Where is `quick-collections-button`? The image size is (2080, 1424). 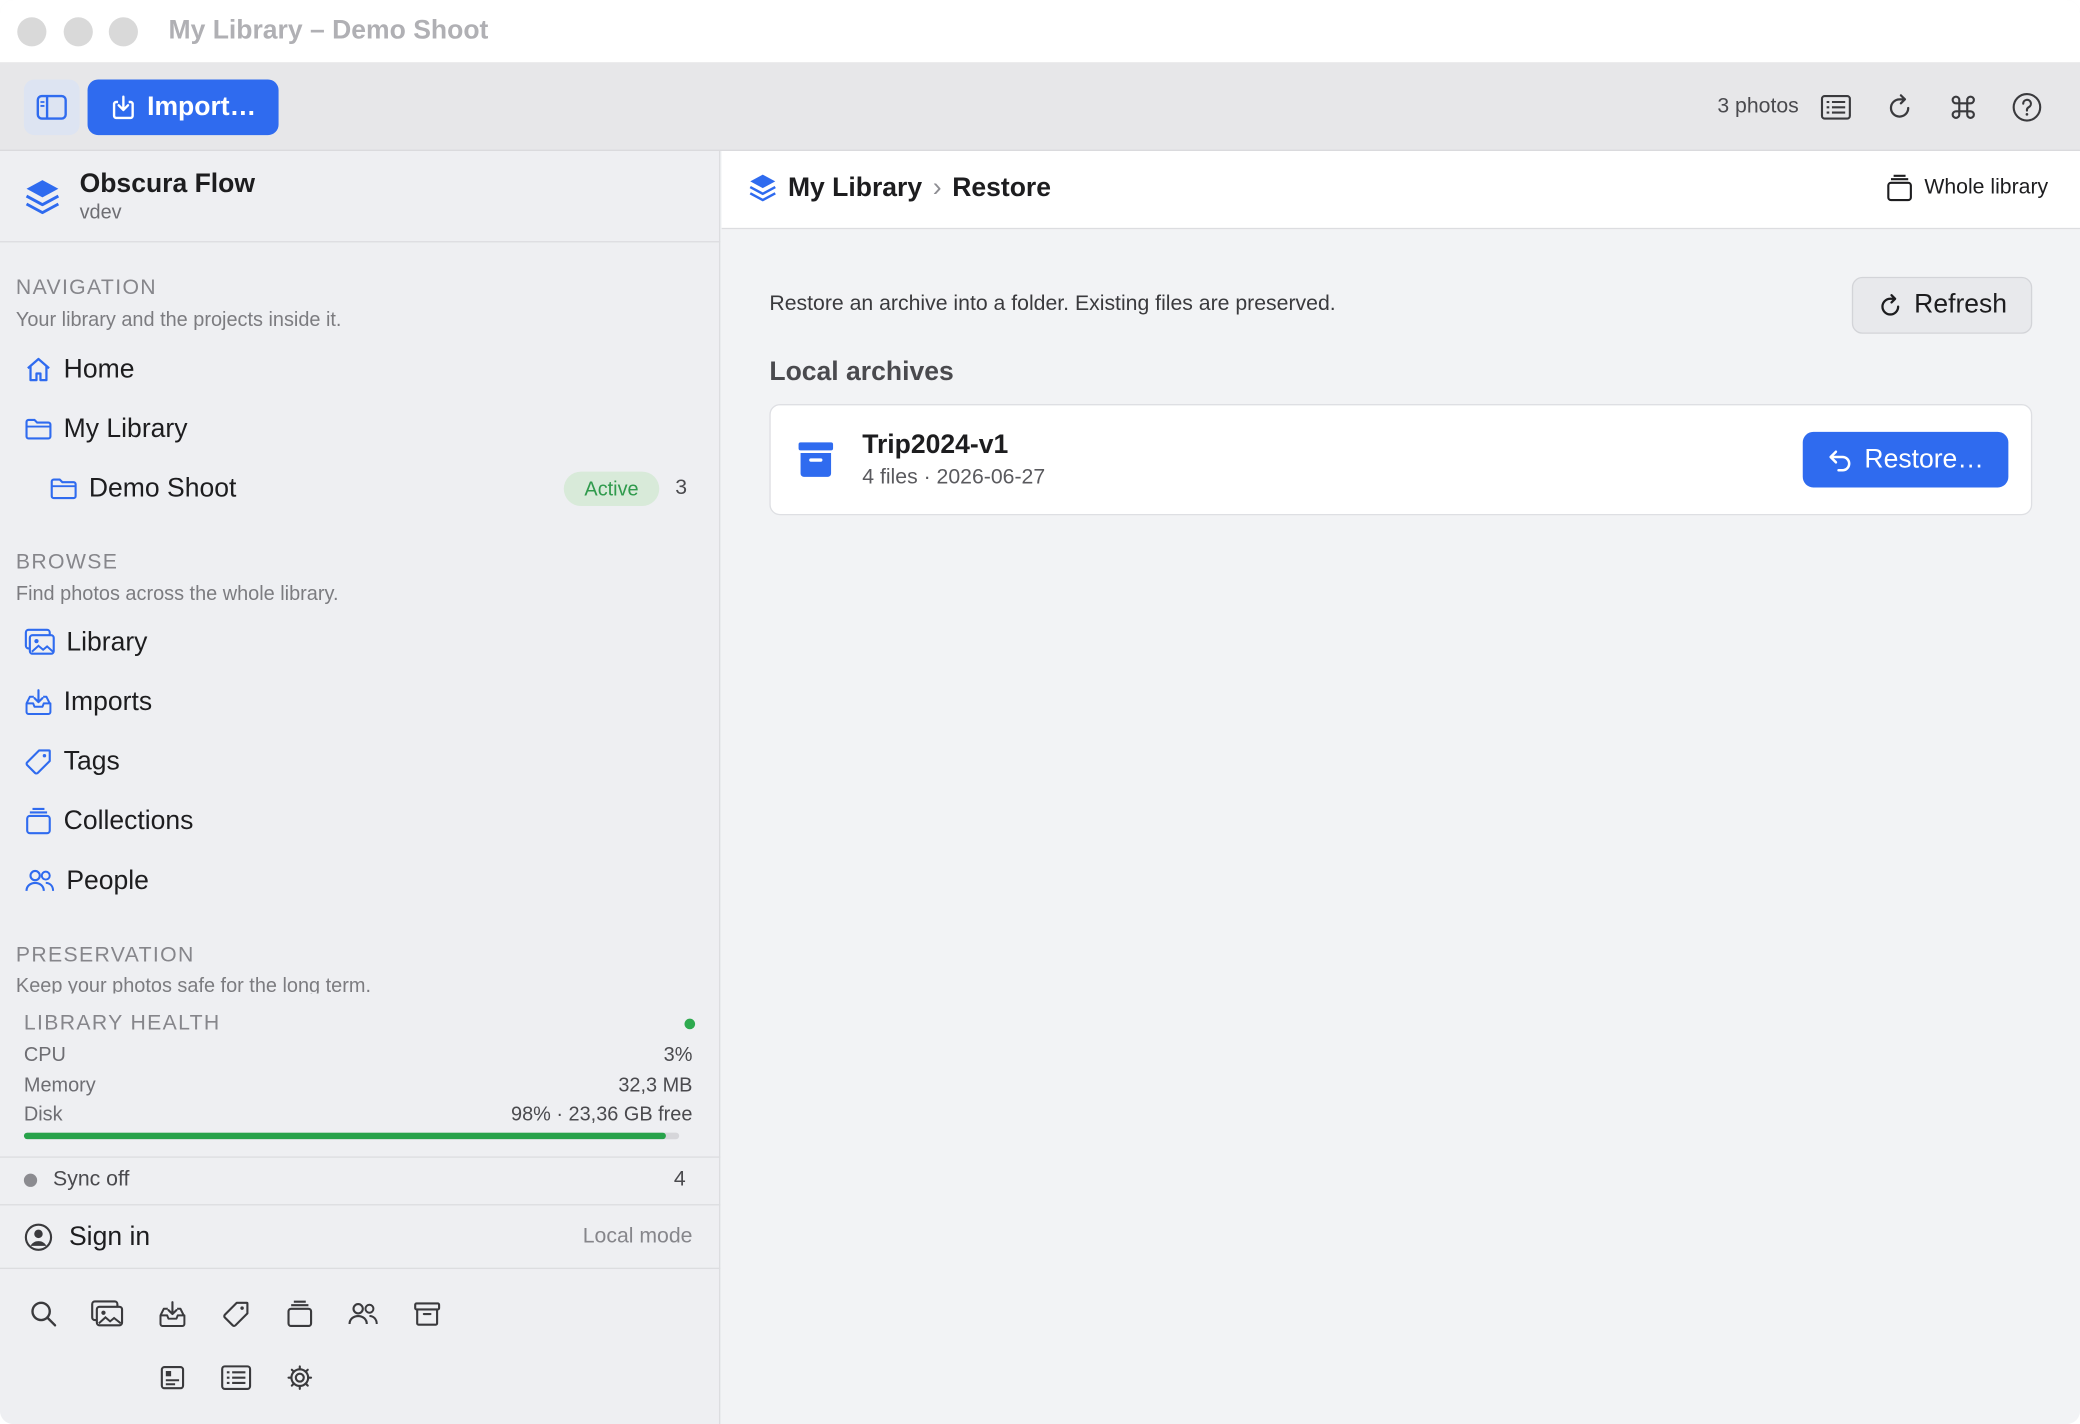 quick-collections-button is located at coordinates (299, 1314).